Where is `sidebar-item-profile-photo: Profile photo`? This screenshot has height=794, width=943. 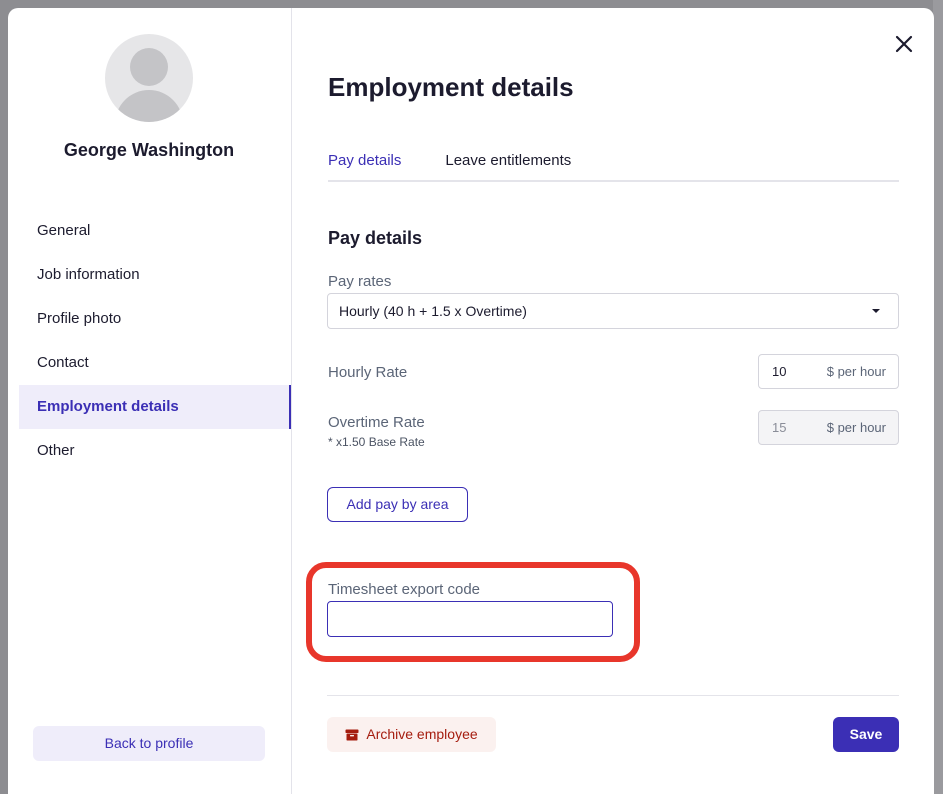
sidebar-item-profile-photo: Profile photo is located at coordinates (155, 319).